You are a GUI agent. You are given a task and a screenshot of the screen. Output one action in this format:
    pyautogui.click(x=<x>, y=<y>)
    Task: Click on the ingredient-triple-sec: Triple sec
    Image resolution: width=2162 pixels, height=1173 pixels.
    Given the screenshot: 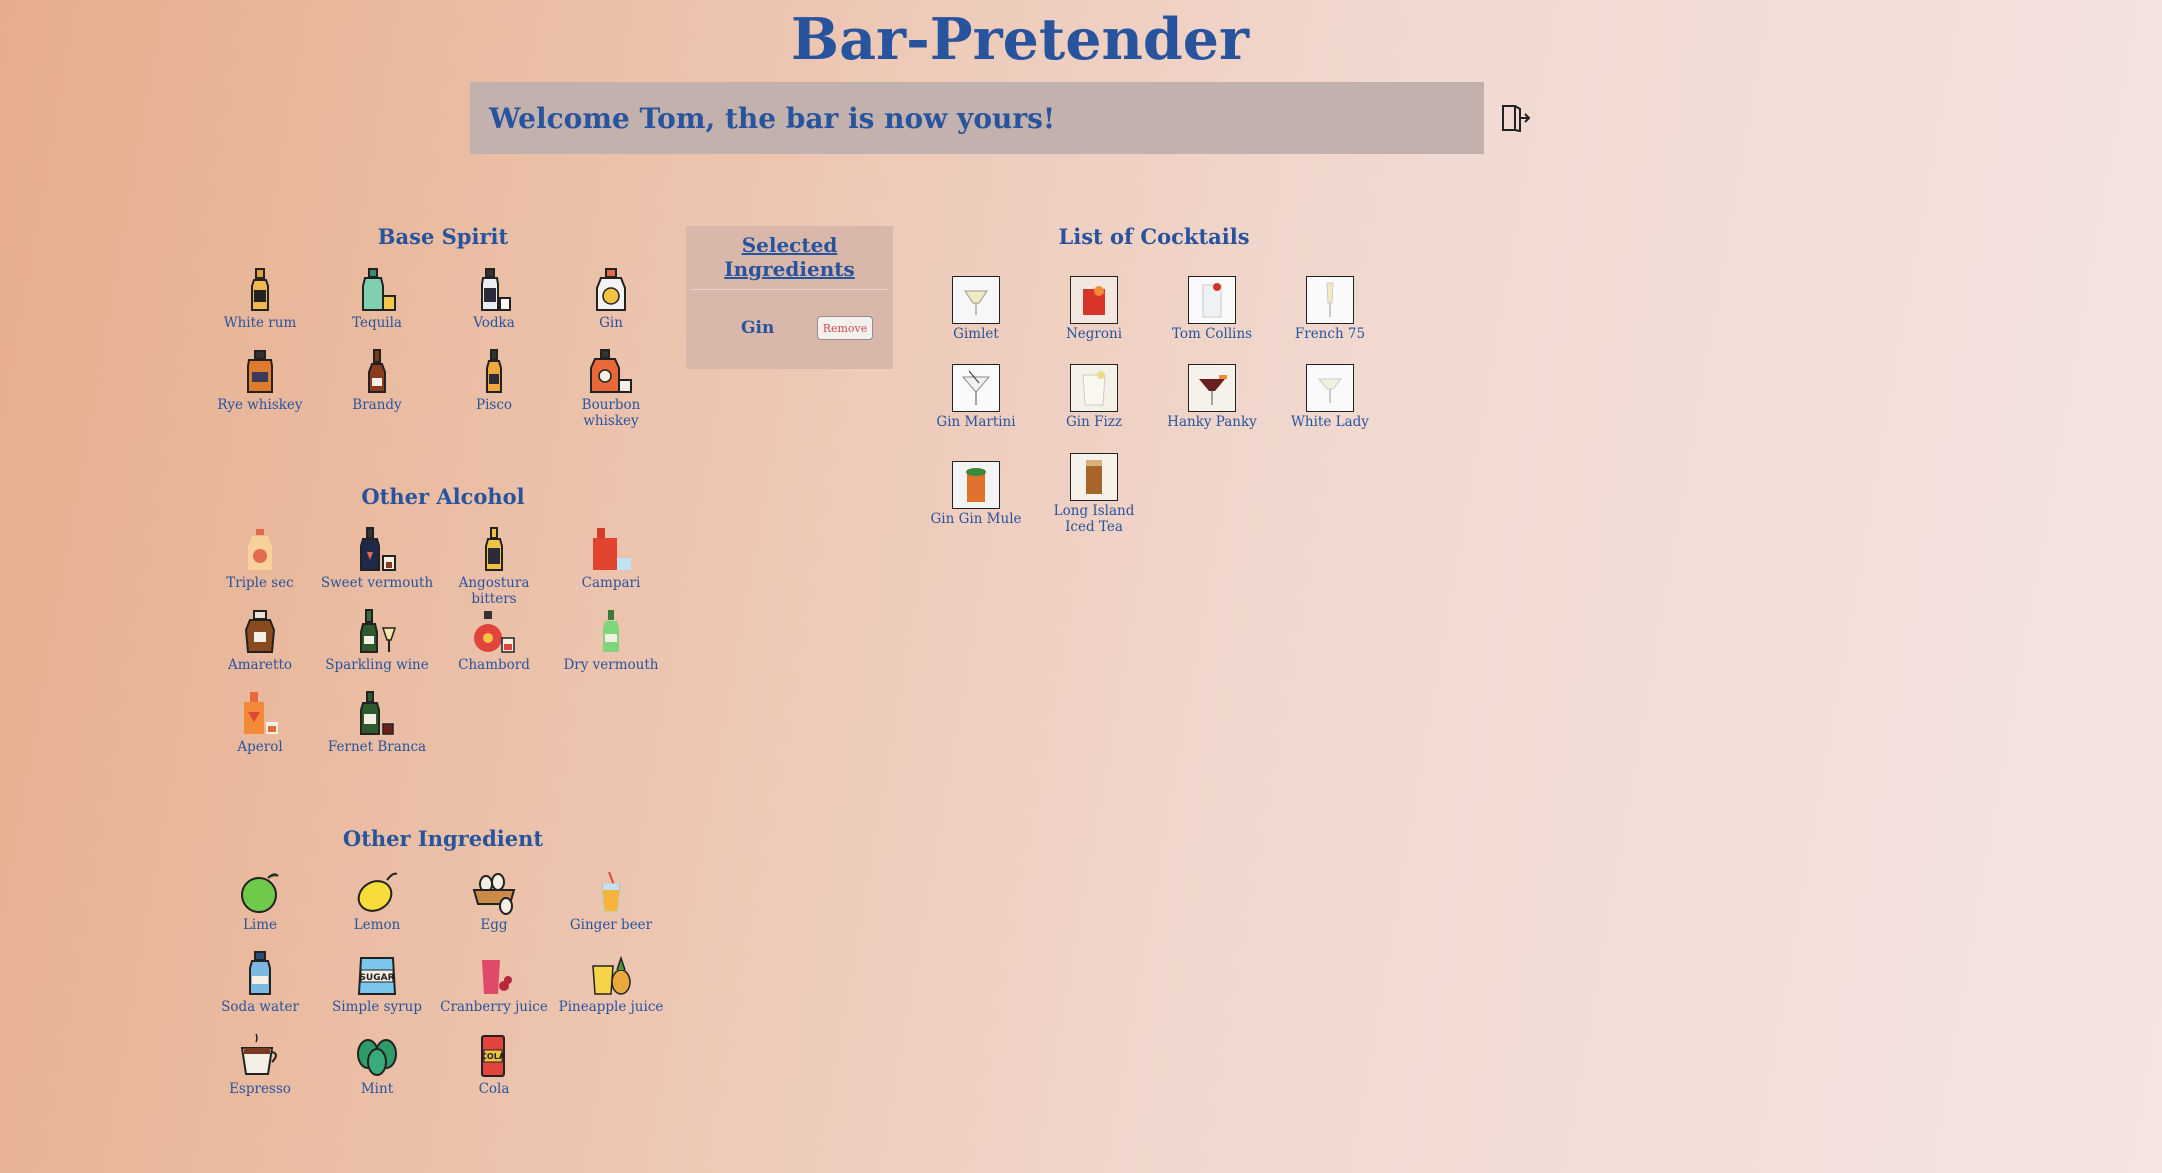 What is the action you would take?
    pyautogui.click(x=260, y=558)
    